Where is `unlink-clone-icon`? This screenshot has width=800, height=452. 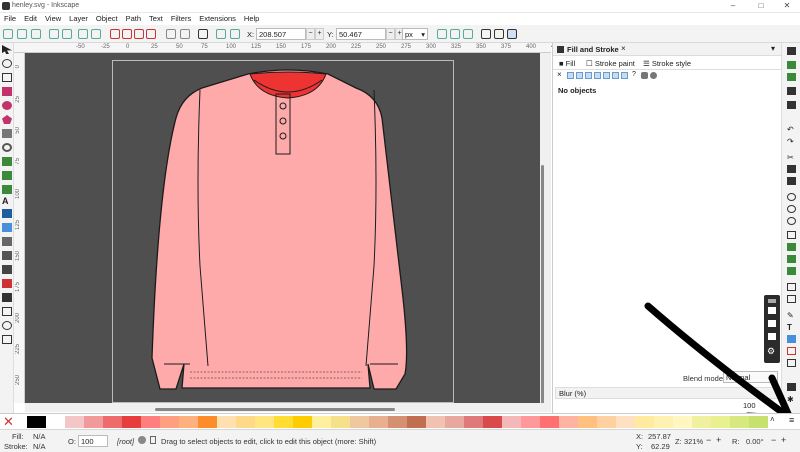 unlink-clone-icon is located at coordinates (791, 259).